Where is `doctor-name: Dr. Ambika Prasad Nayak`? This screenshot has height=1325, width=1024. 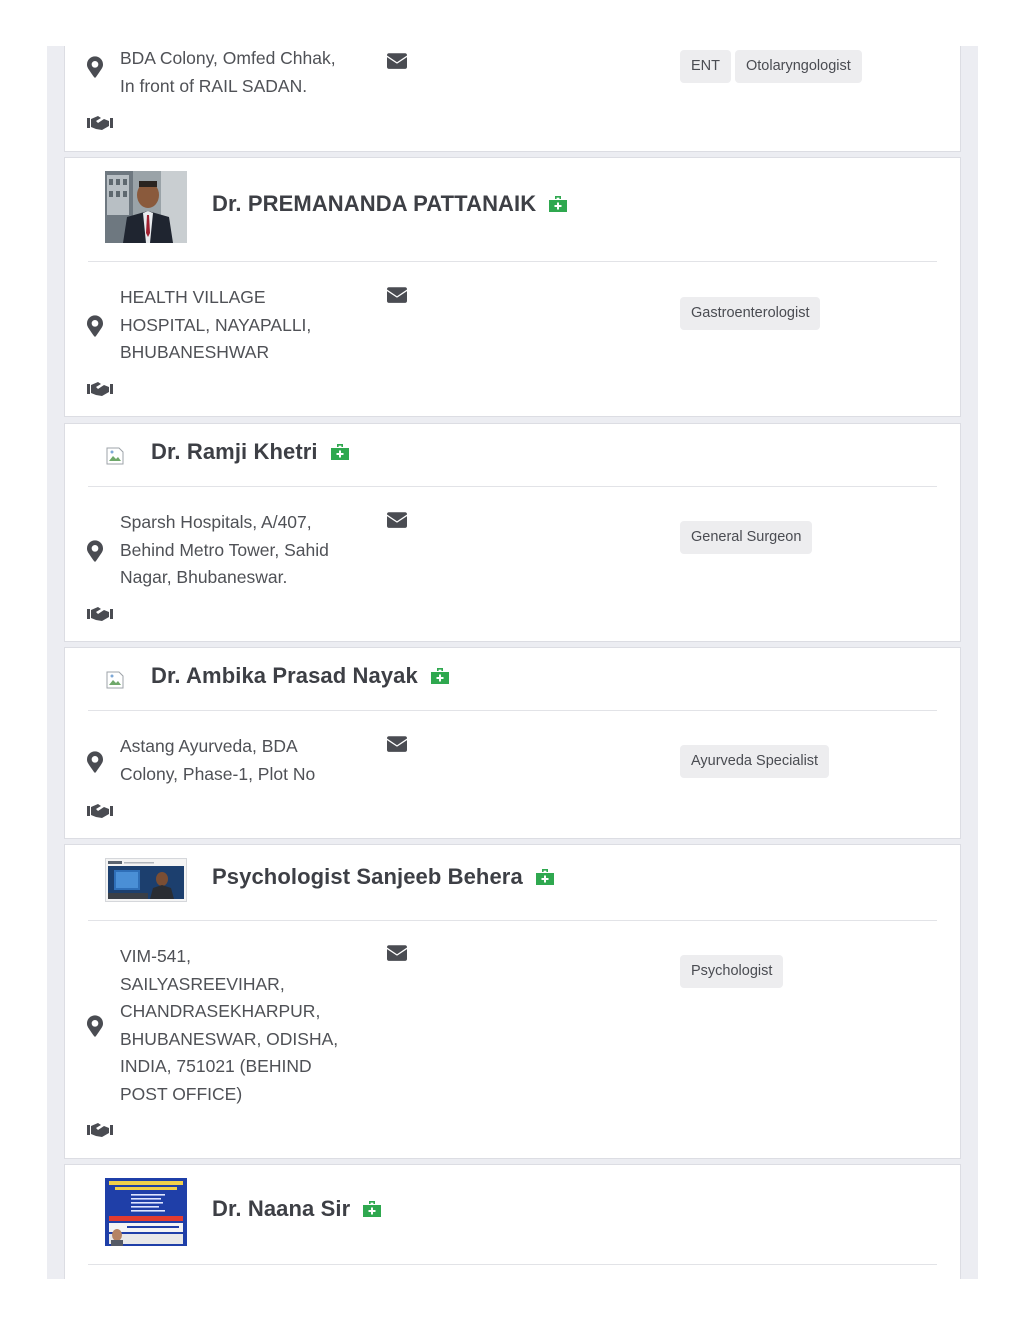
doctor-name: Dr. Ambika Prasad Nayak is located at coordinates (300, 676).